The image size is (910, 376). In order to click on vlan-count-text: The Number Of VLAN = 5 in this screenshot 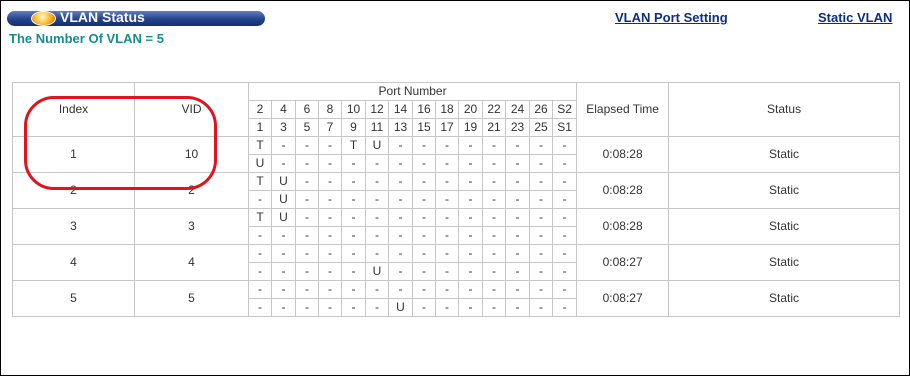, I will do `click(86, 38)`.